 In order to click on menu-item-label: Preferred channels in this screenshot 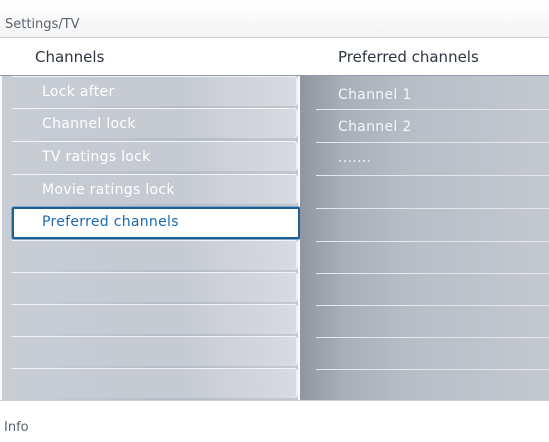, I will do `click(110, 222)`.